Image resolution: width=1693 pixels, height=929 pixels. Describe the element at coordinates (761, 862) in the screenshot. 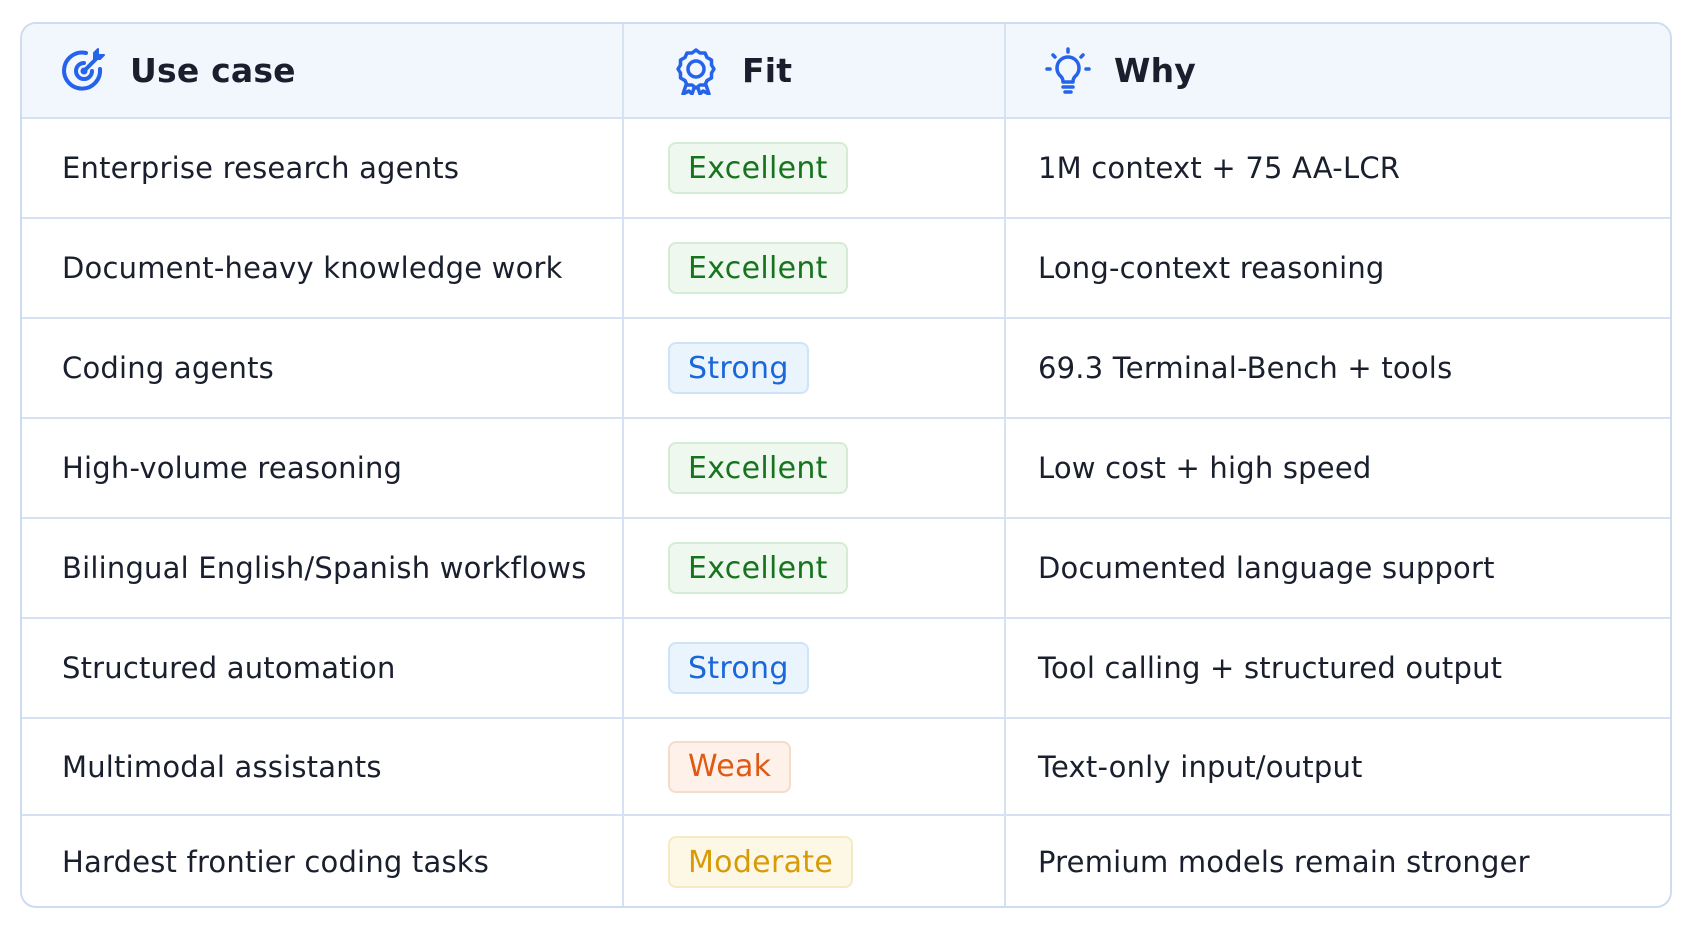

I see `fit-badge: Moderate` at that location.